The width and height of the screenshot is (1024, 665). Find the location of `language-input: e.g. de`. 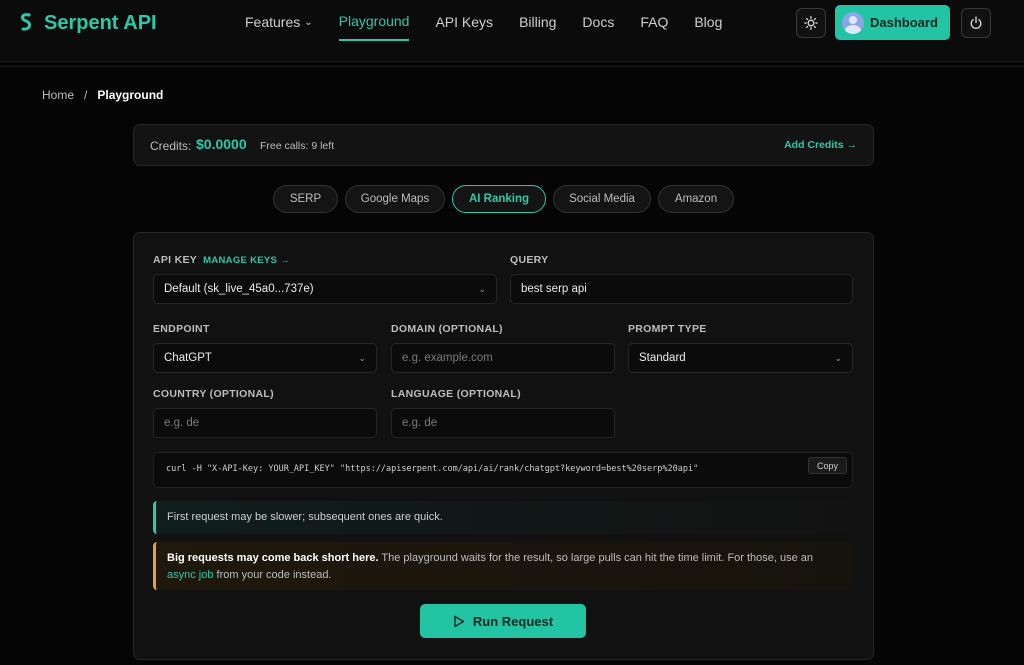

language-input: e.g. de is located at coordinates (503, 423).